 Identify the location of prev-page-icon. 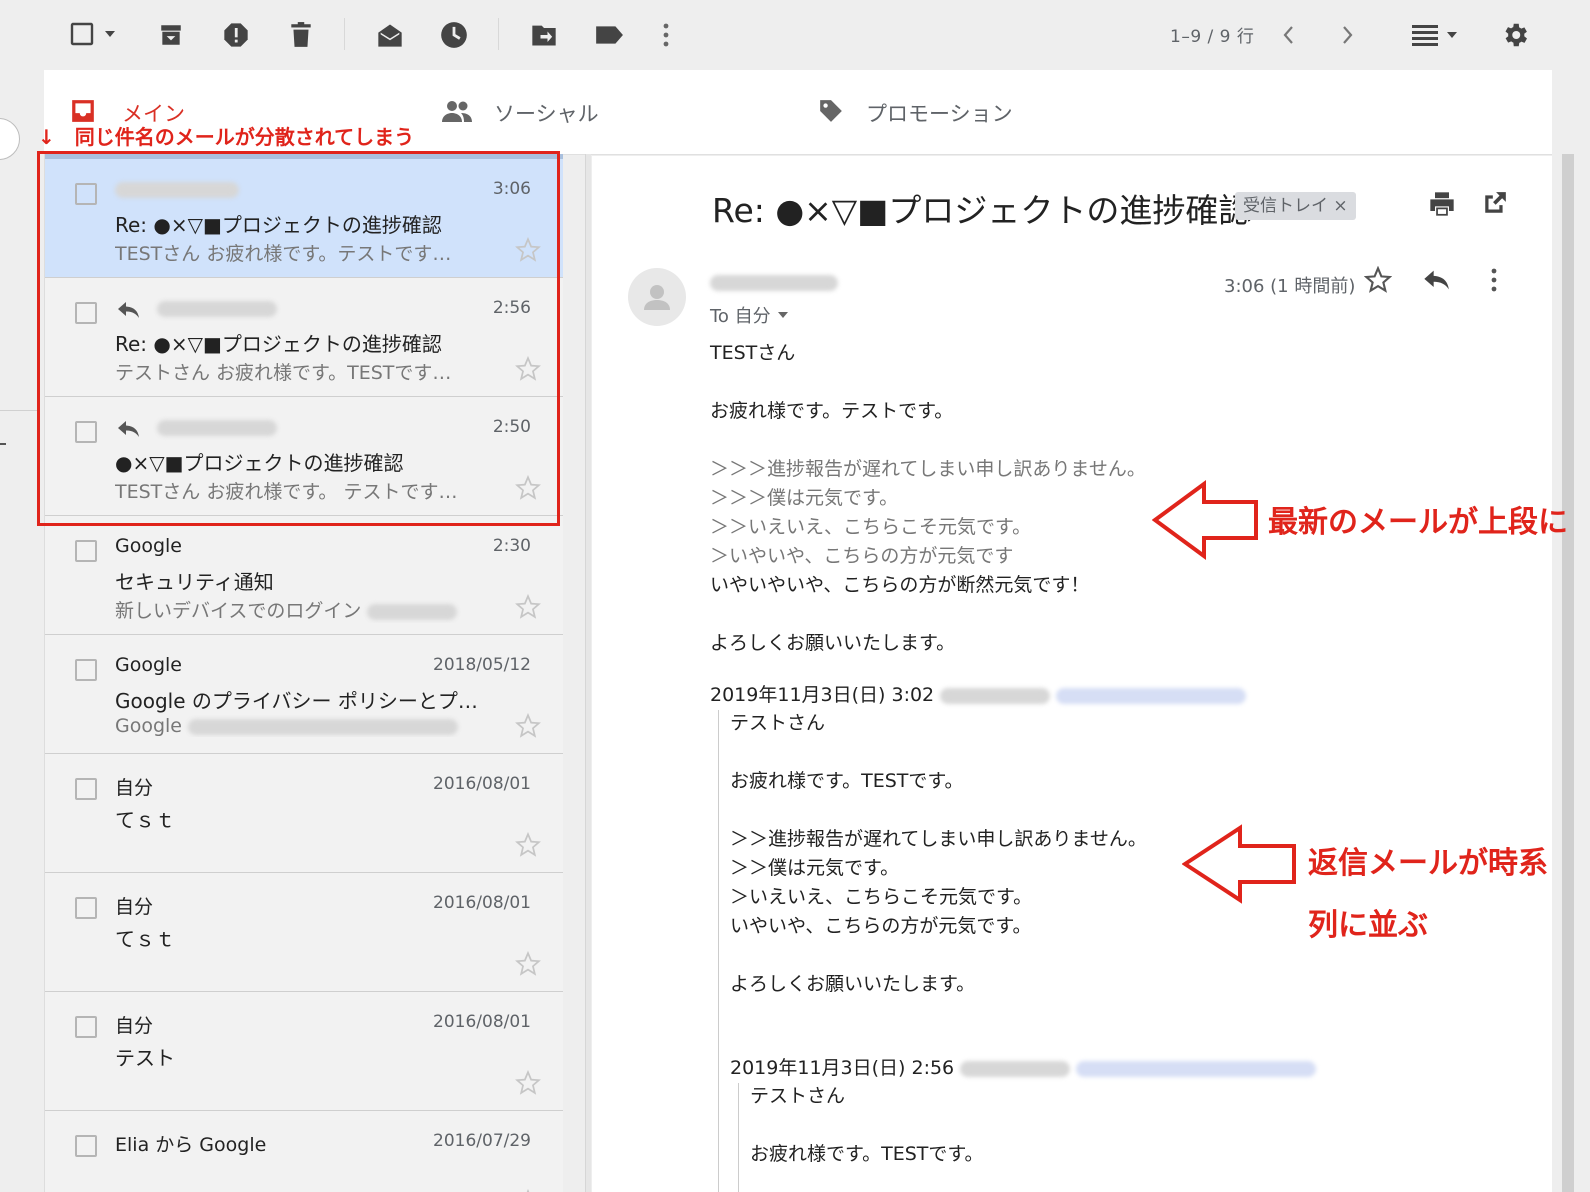
(1288, 35).